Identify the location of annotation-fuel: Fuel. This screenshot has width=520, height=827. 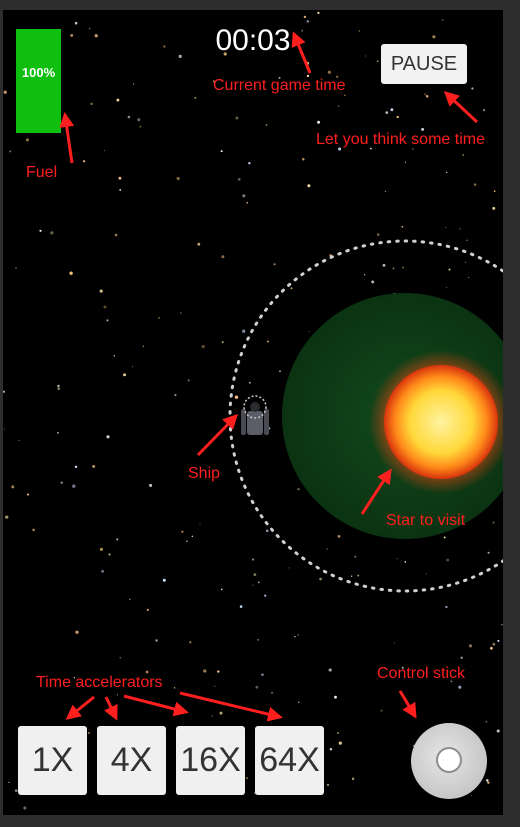
(42, 172).